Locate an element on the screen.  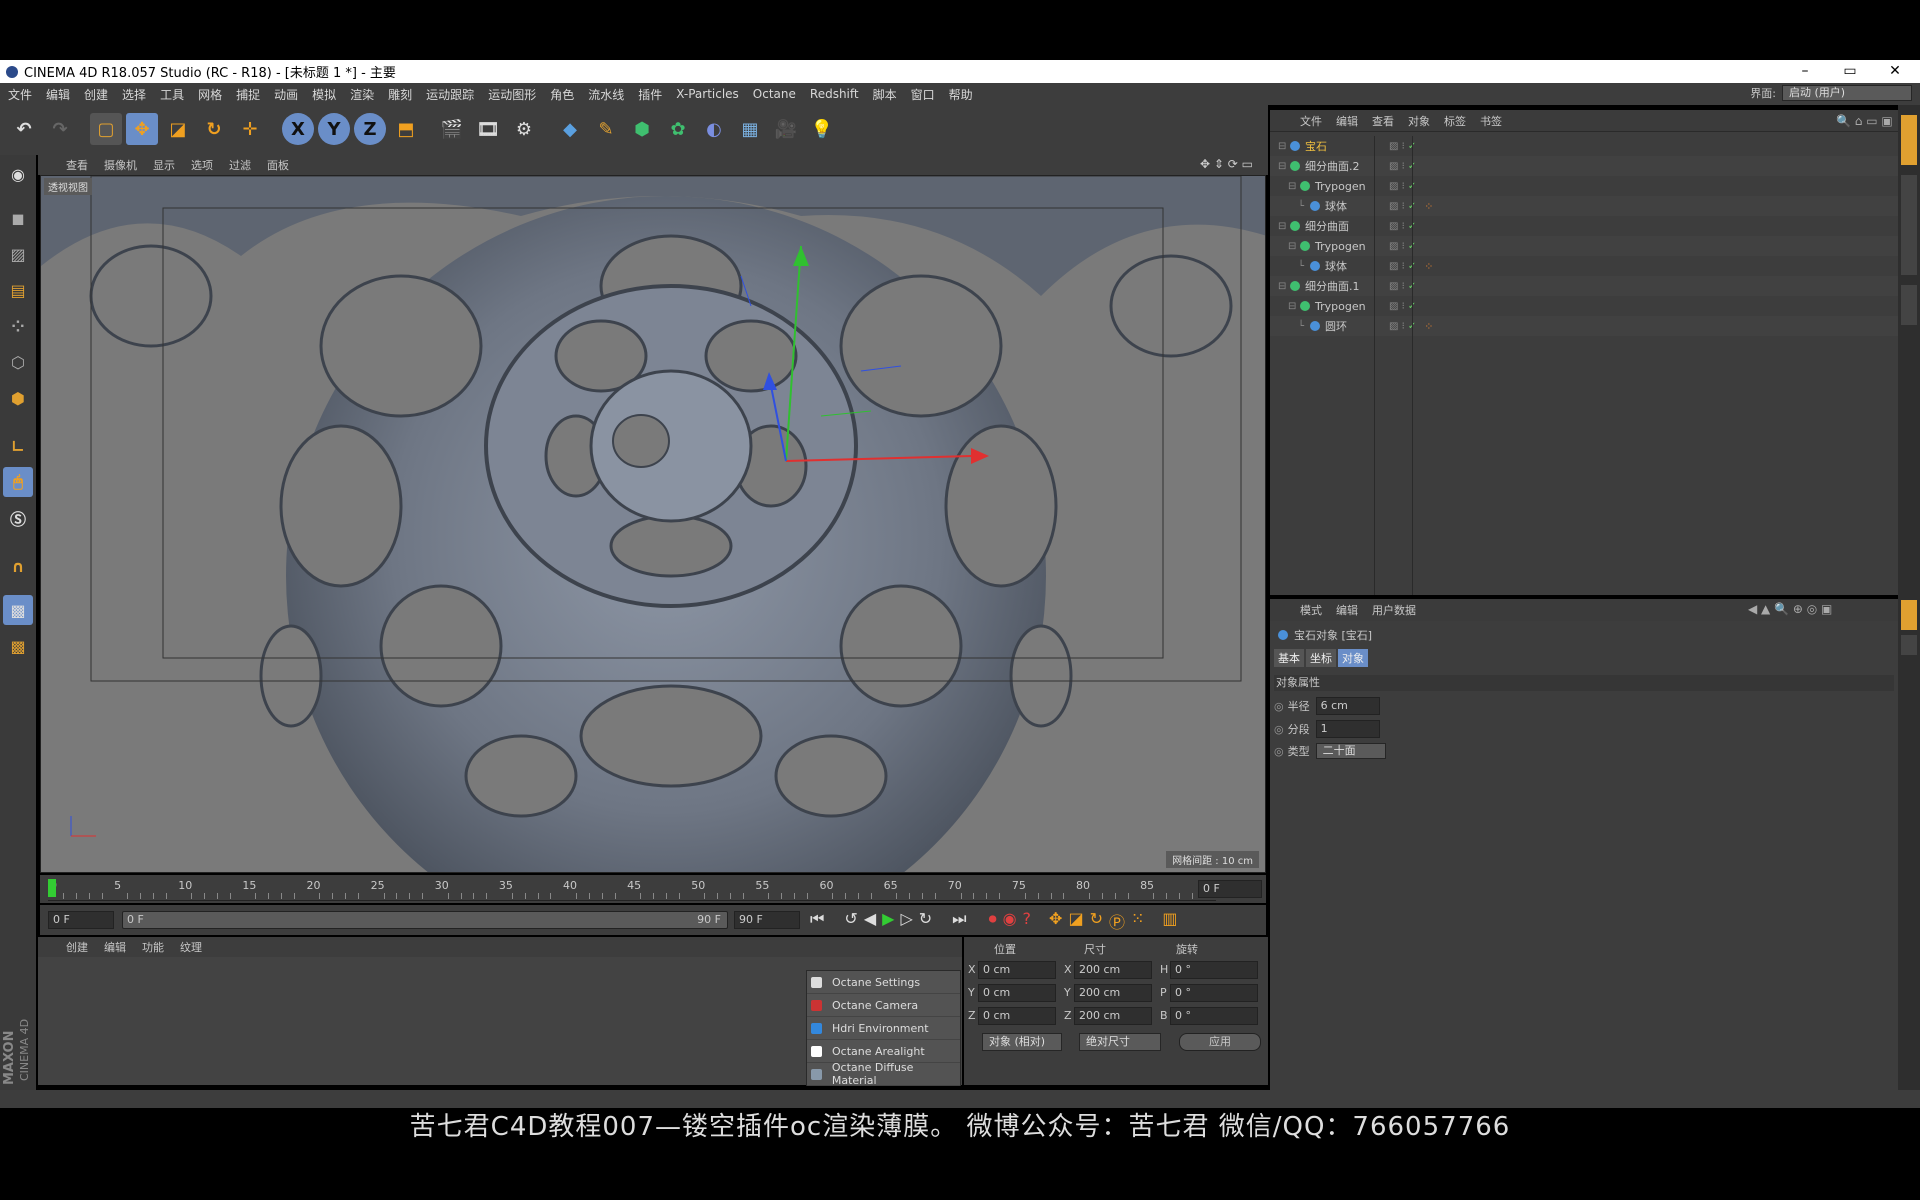
viewport-menu-item: 显示 is located at coordinates (164, 165).